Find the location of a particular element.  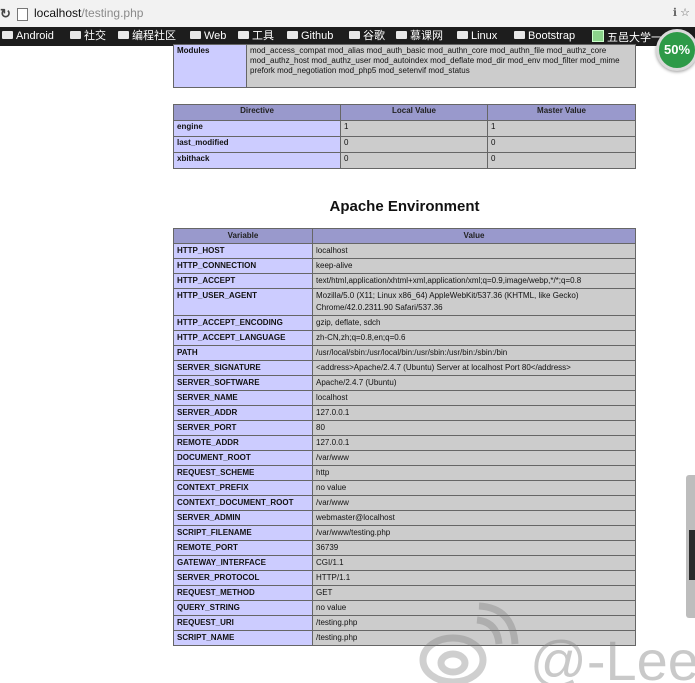

variable-name: SERVER_ADMIN is located at coordinates (243, 518).